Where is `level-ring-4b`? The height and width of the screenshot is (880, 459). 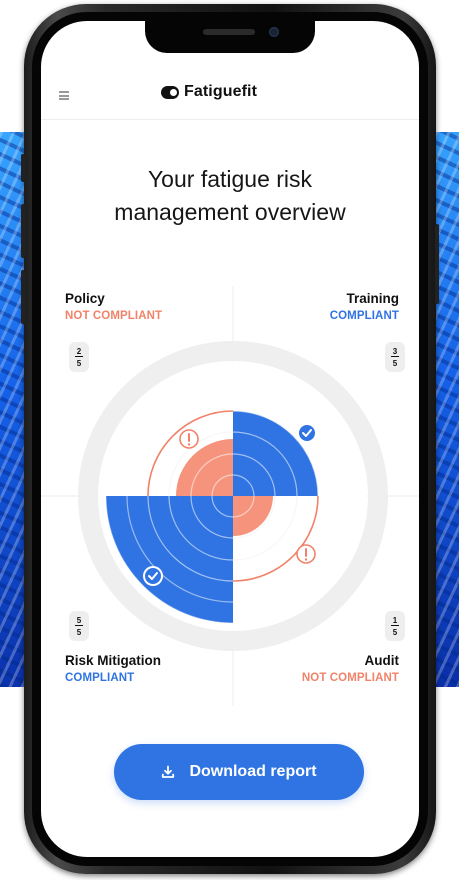
level-ring-4b is located at coordinates (233, 496).